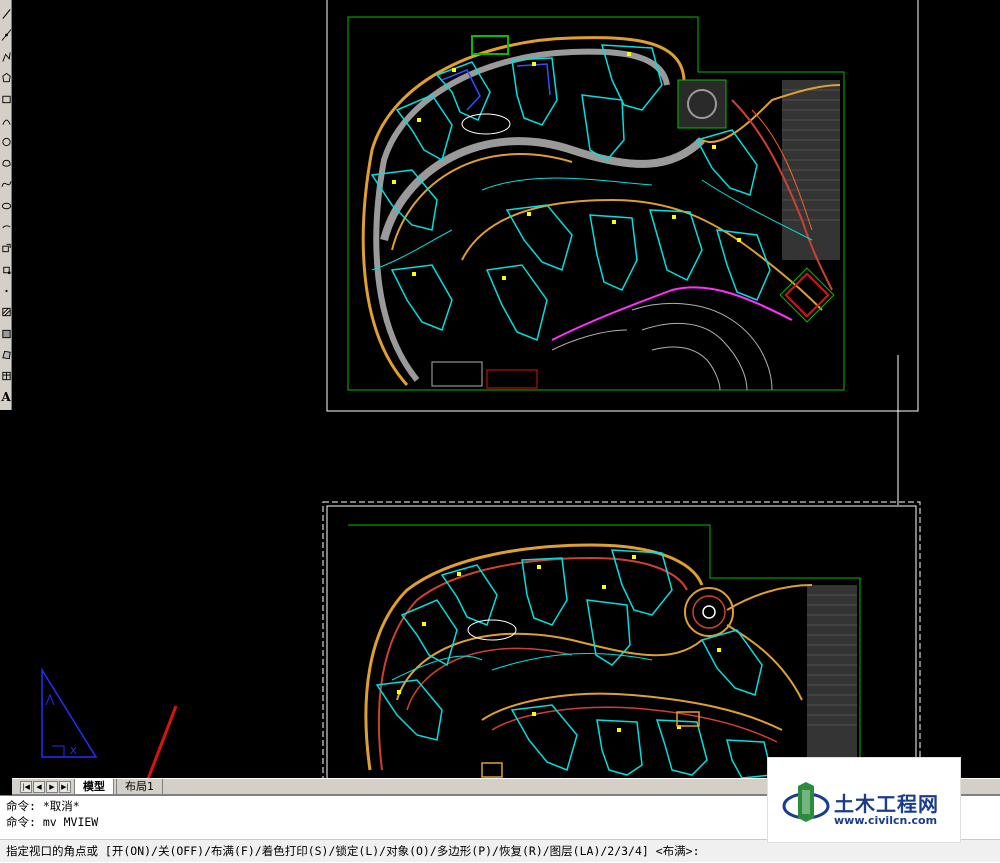 Image resolution: width=1000 pixels, height=863 pixels. I want to click on table-tool-button, so click(6, 376).